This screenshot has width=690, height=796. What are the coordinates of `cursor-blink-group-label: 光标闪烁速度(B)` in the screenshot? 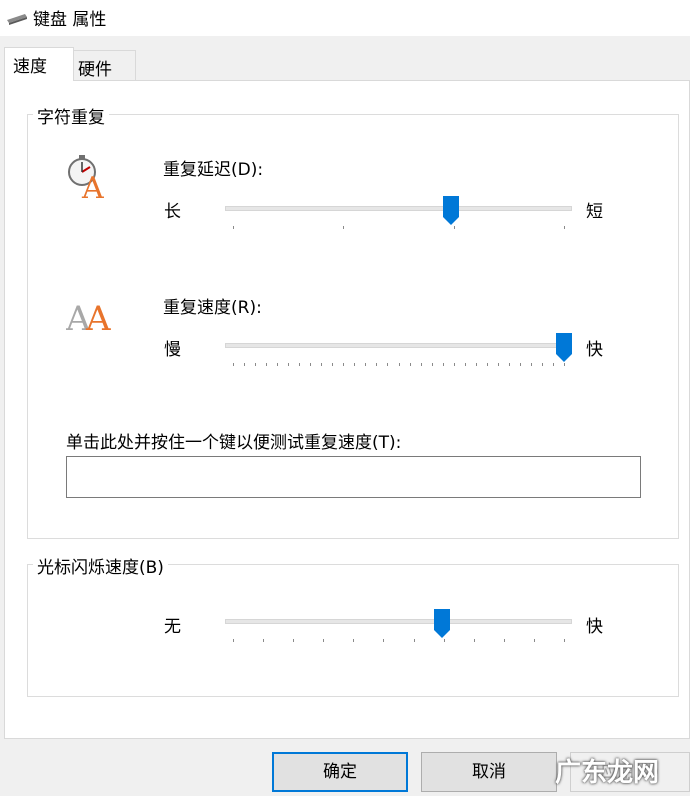 It's located at (100, 565).